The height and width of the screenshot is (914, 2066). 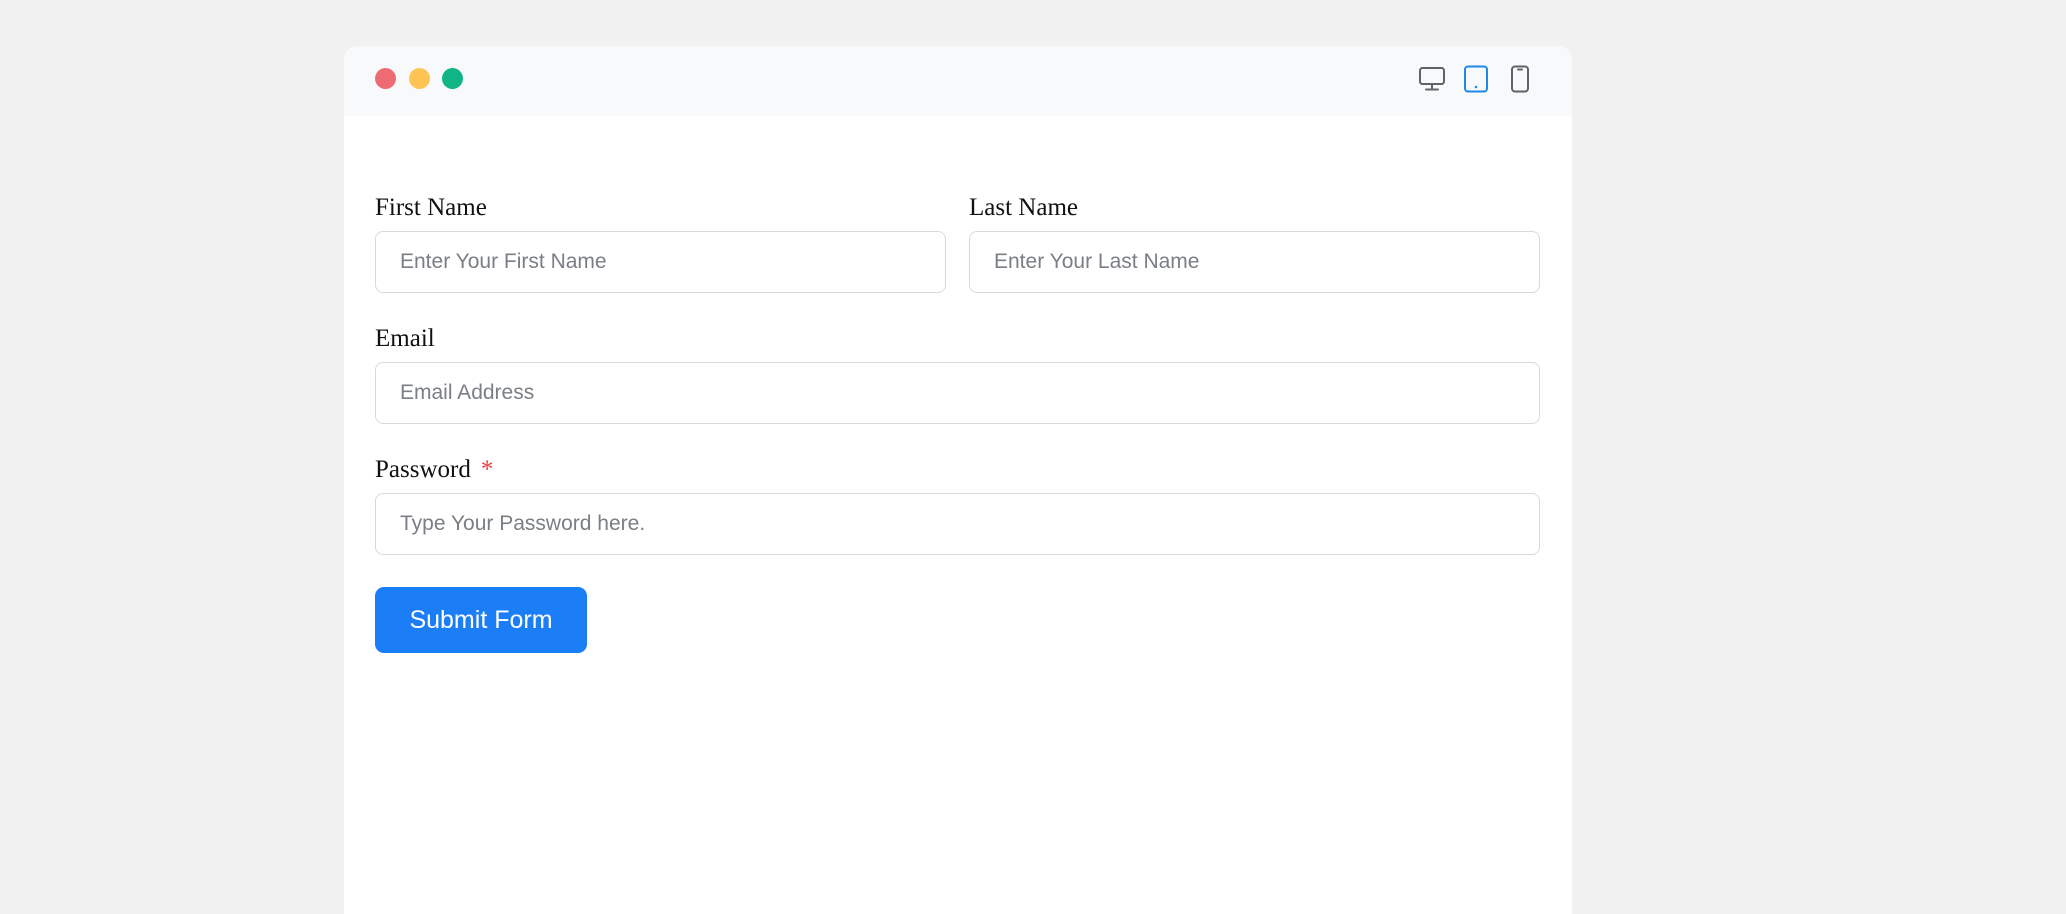 What do you see at coordinates (958, 81) in the screenshot?
I see `window-titlebar` at bounding box center [958, 81].